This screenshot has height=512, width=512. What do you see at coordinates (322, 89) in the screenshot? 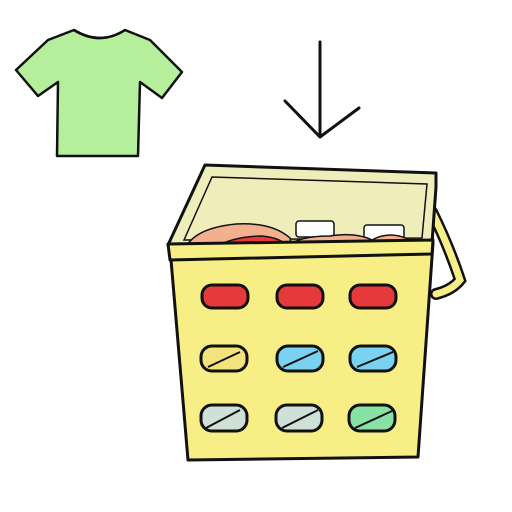
I see `arrow-down-icon` at bounding box center [322, 89].